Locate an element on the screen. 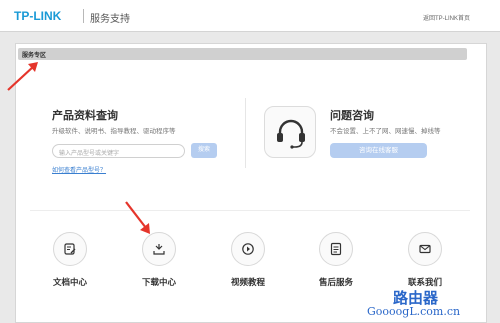  how-to-find-model-link: 如何查看产品型号？ is located at coordinates (79, 169).